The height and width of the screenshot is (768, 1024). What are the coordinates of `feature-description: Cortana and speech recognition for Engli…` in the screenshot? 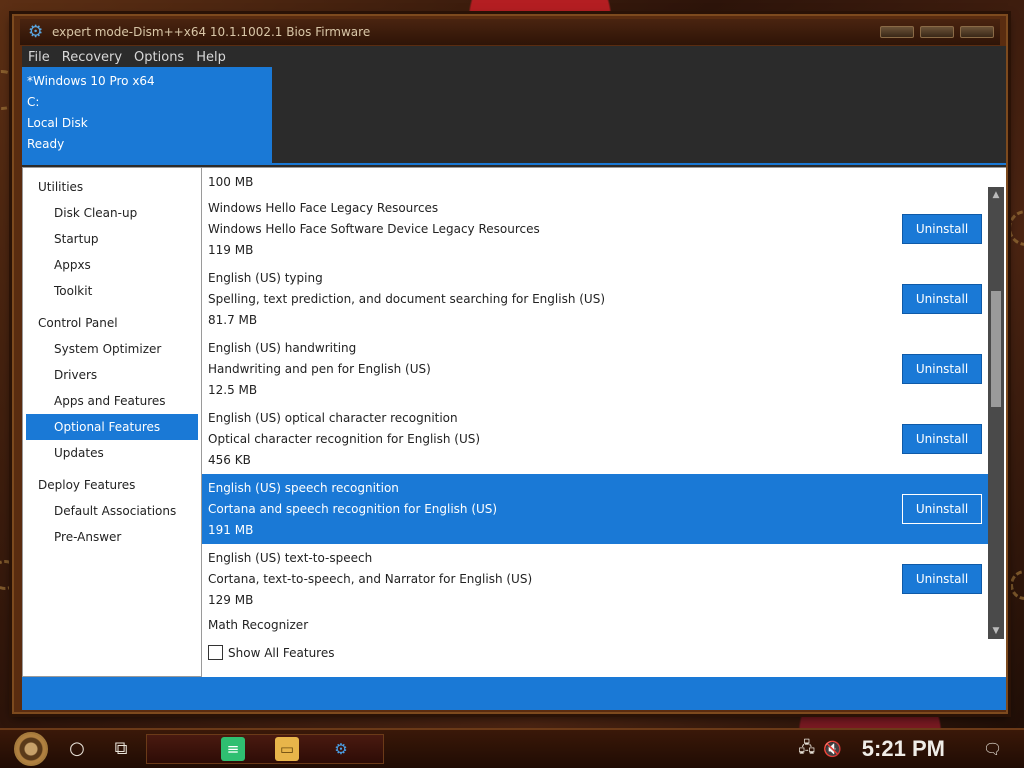 It's located at (353, 509).